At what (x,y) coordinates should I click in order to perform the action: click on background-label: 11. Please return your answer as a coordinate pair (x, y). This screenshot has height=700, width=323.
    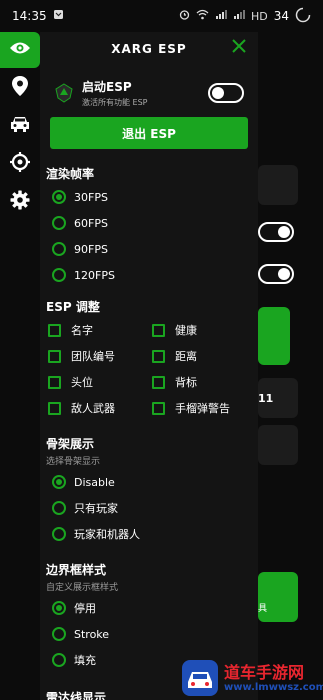
    Looking at the image, I should click on (266, 398).